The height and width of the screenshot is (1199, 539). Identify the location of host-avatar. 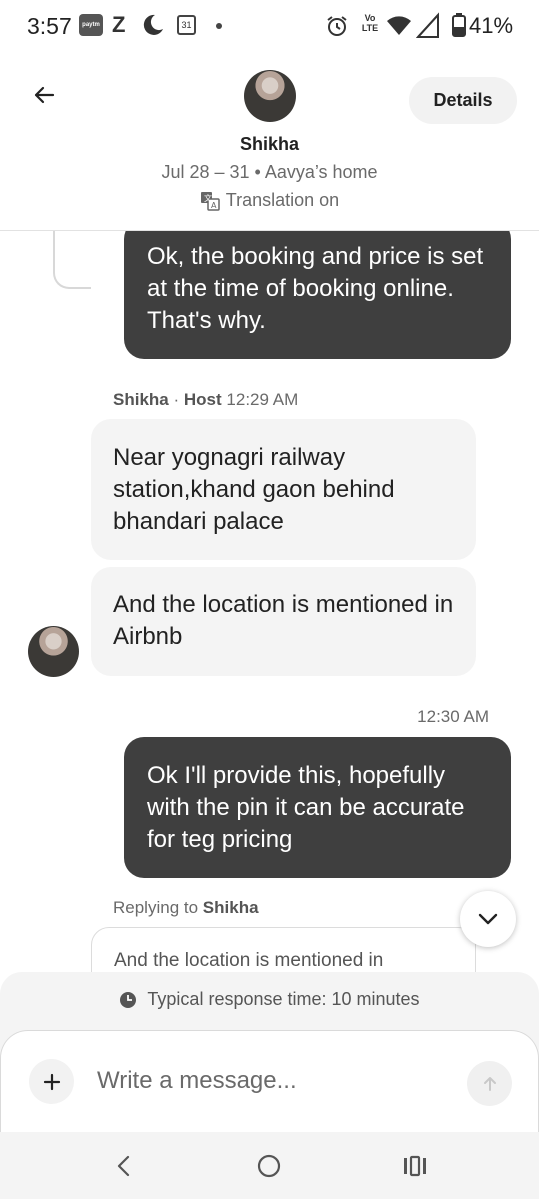
(270, 96).